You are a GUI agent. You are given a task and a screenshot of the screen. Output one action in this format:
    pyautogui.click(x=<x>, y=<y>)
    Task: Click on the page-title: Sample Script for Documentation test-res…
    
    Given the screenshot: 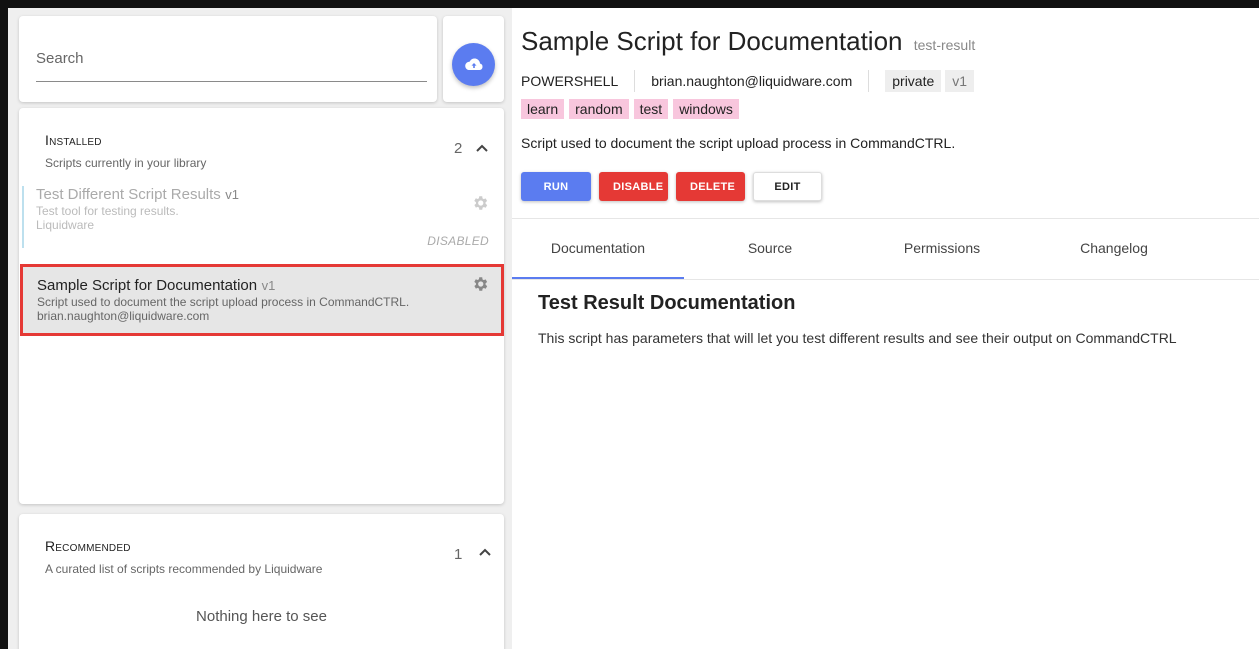 What is the action you would take?
    pyautogui.click(x=748, y=41)
    